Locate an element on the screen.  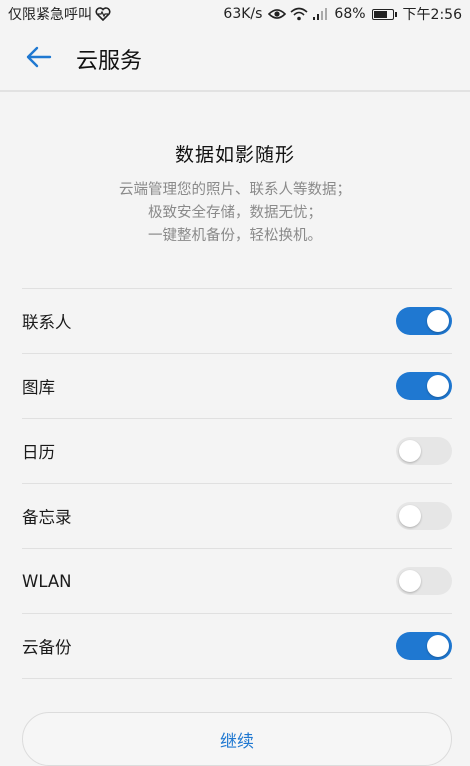
sync-item-label: 日历 is located at coordinates (38, 452).